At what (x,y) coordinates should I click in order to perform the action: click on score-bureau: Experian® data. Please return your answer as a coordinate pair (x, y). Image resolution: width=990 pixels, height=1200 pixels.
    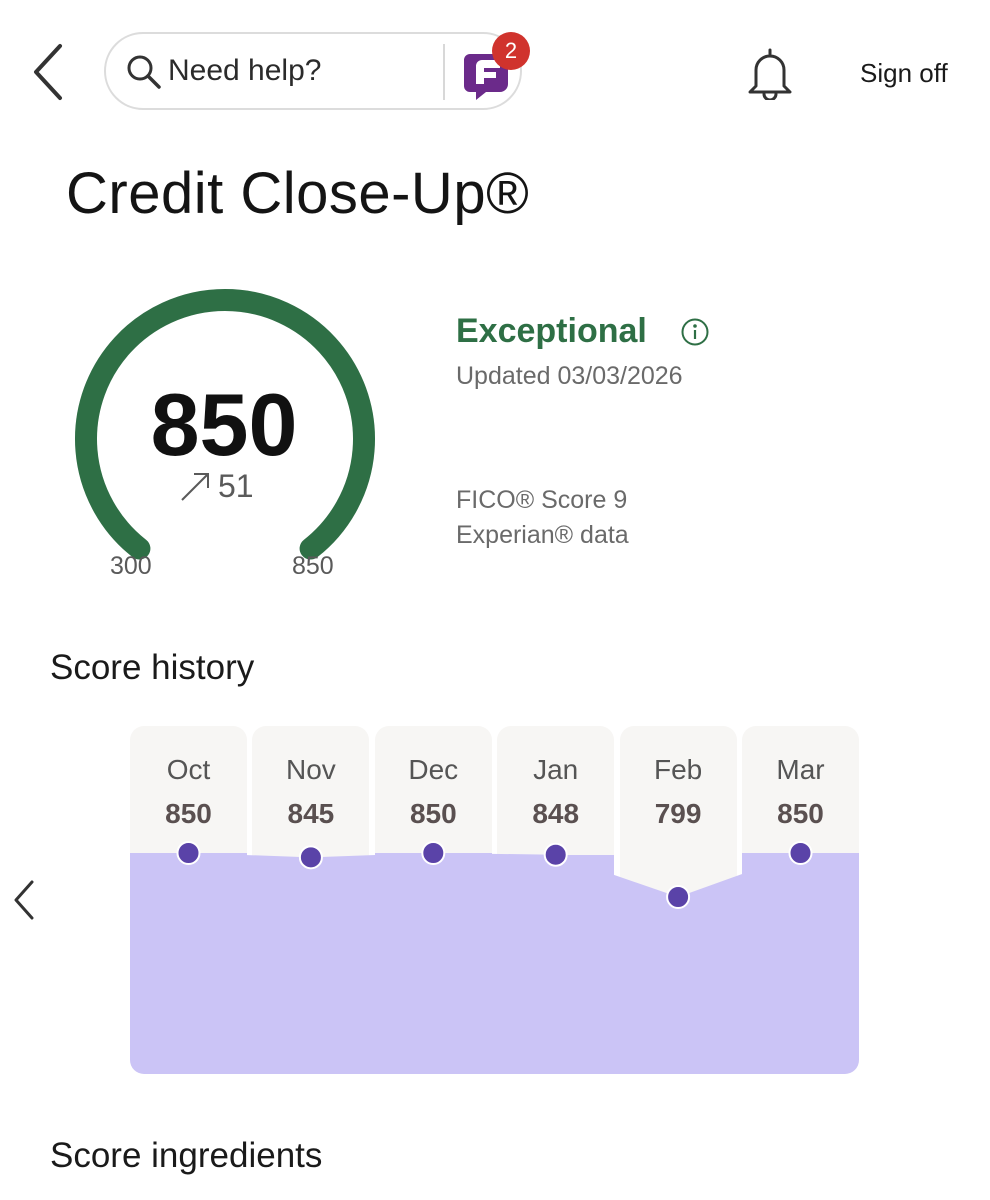
    Looking at the image, I should click on (542, 535).